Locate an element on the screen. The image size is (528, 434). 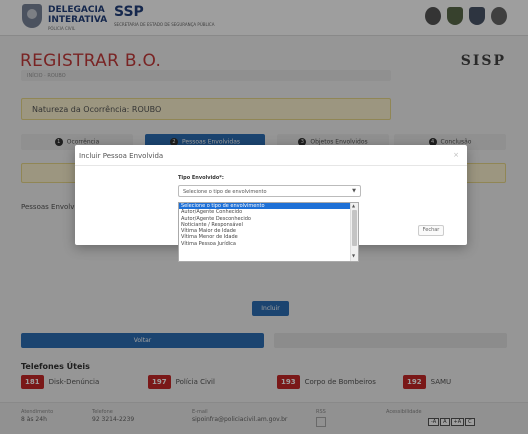
scroll-down-icon: ▼ is located at coordinates (353, 255).